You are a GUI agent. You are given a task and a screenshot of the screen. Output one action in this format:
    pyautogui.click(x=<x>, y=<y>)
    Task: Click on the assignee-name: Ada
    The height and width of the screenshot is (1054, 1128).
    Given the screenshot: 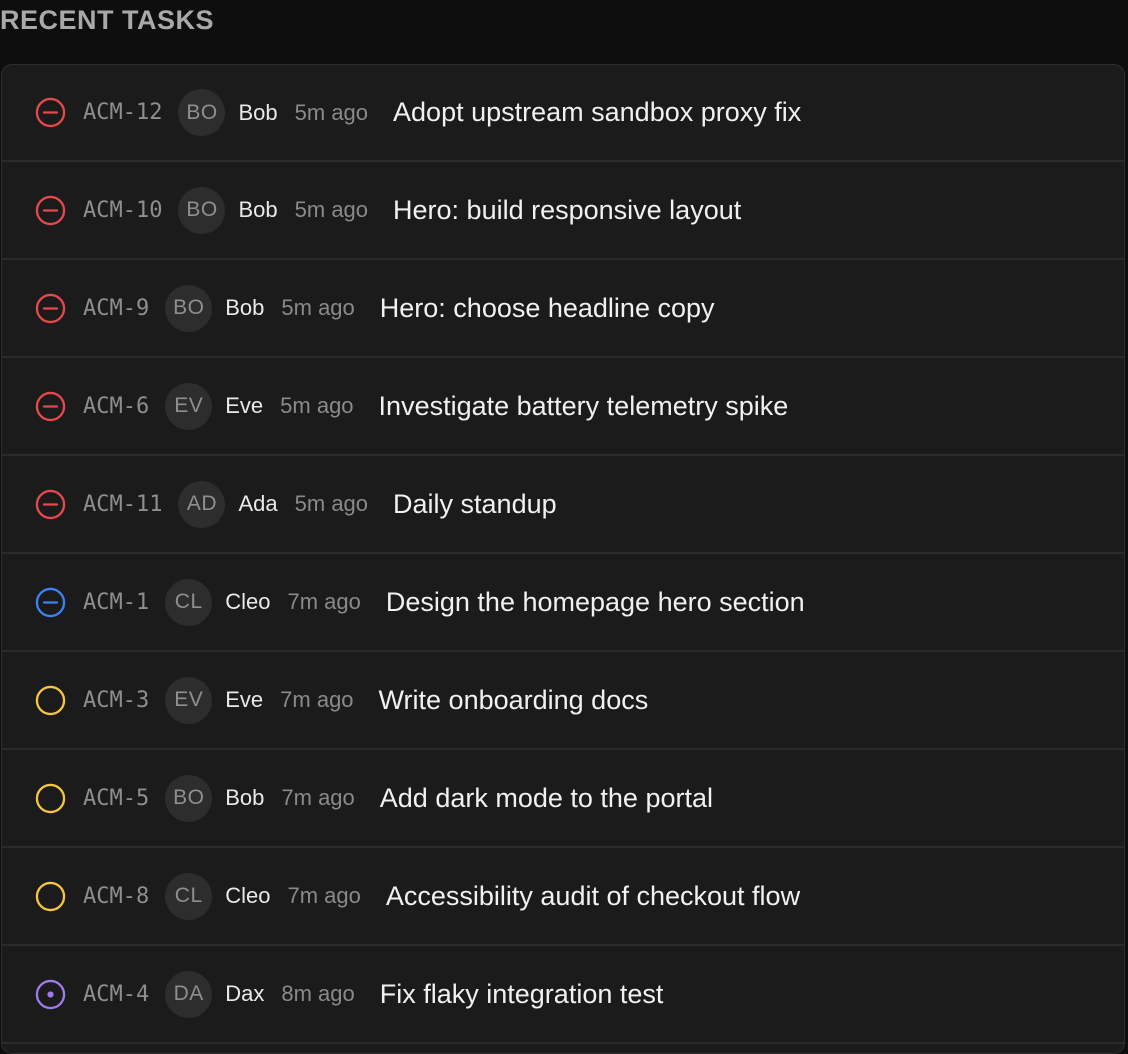 What is the action you would take?
    pyautogui.click(x=258, y=503)
    